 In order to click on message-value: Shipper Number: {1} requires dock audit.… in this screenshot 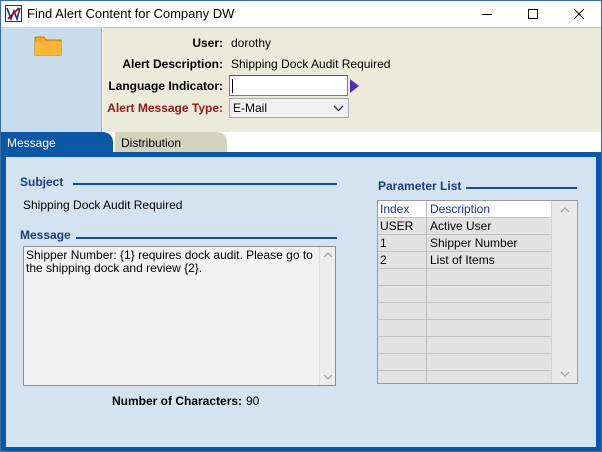, I will do `click(169, 261)`.